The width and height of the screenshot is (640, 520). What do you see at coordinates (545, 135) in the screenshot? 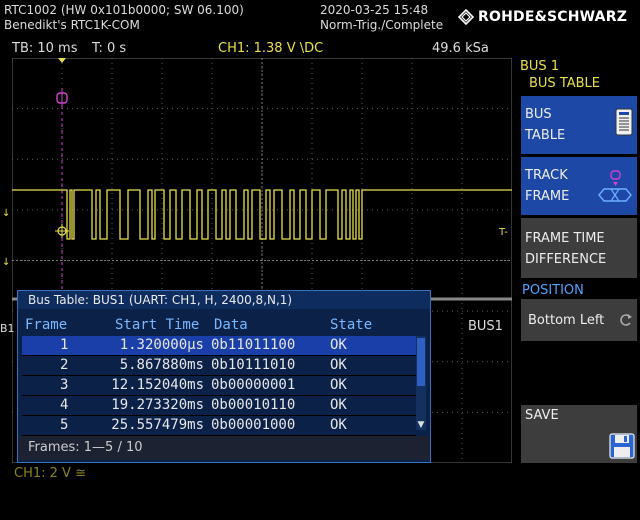
I see `softkey-label: TABLE` at bounding box center [545, 135].